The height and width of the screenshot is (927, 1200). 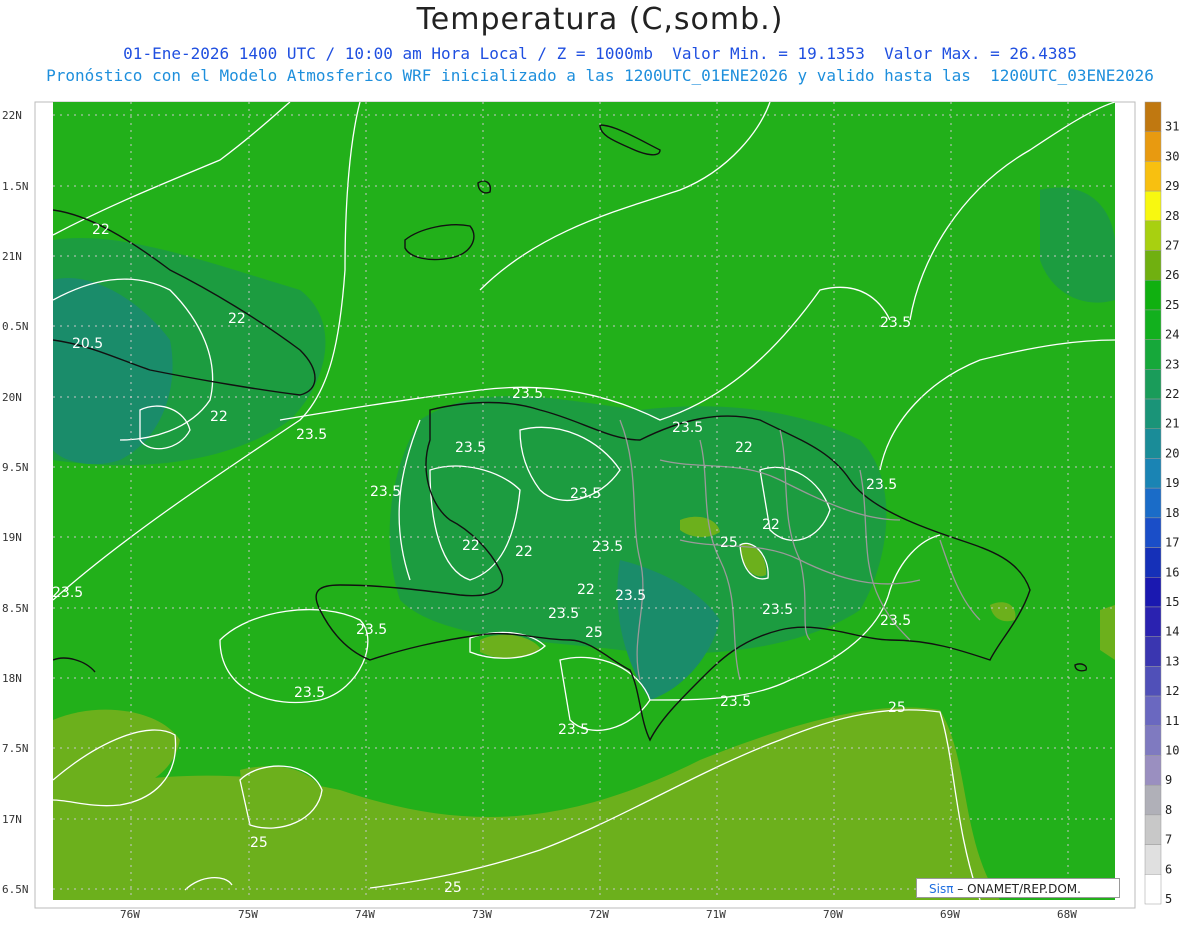 I want to click on colorbar-label: 26, so click(x=1172, y=275).